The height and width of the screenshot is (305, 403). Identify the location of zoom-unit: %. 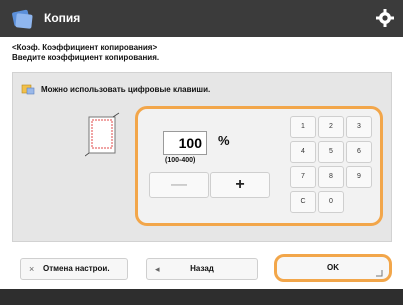
(224, 140).